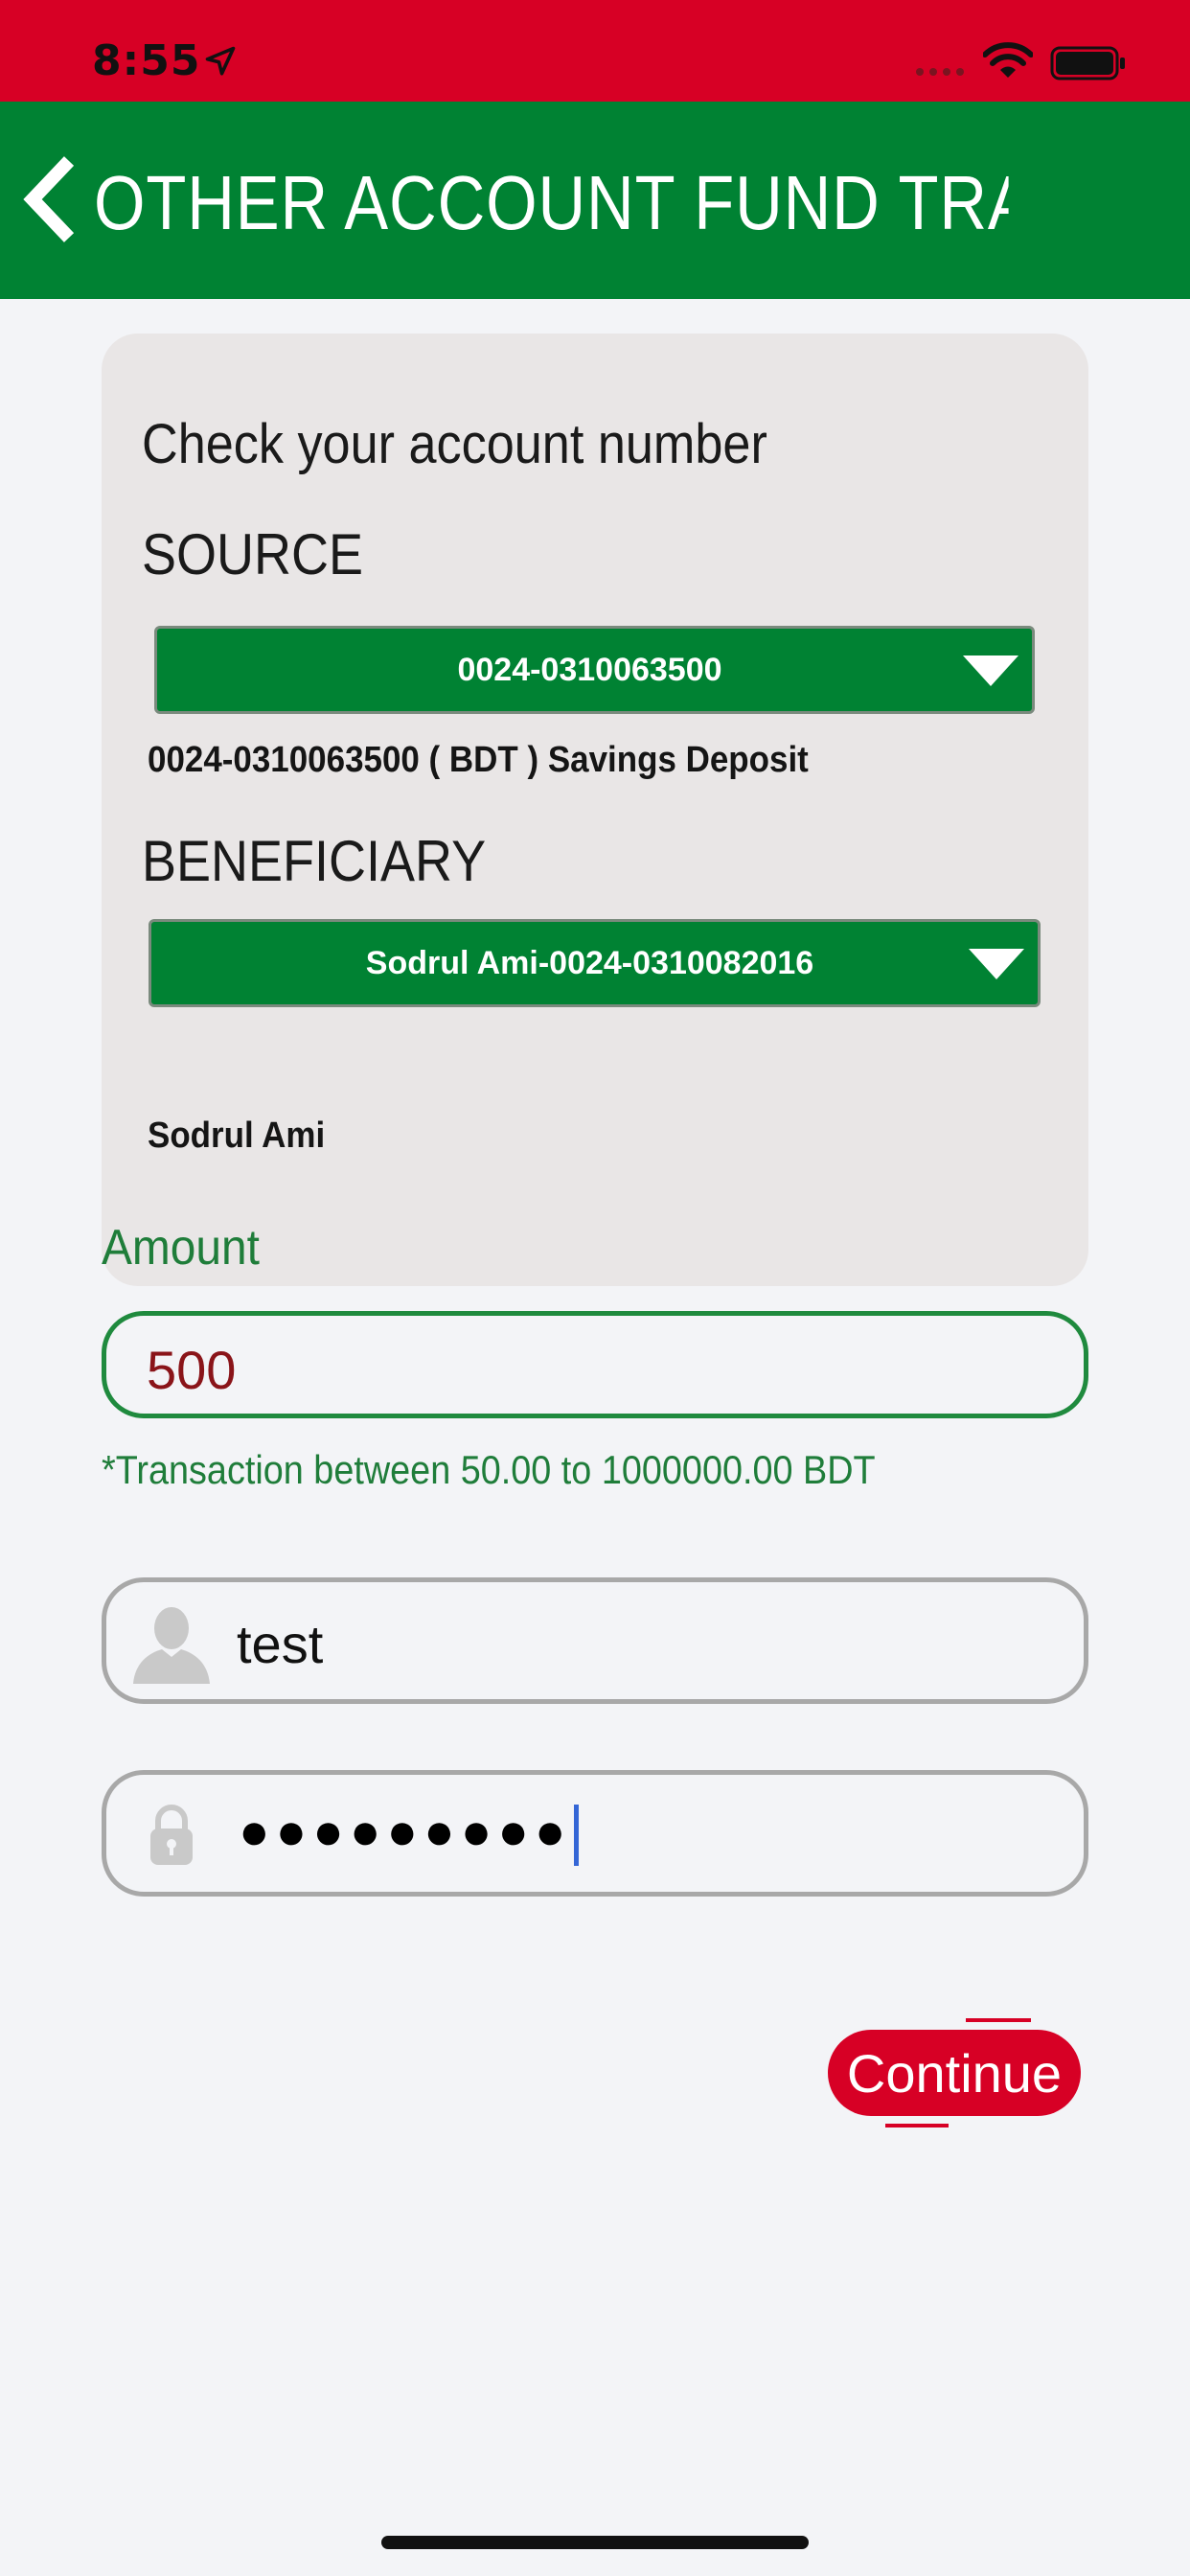 This screenshot has height=2576, width=1190. What do you see at coordinates (595, 2542) in the screenshot?
I see `home-indicator` at bounding box center [595, 2542].